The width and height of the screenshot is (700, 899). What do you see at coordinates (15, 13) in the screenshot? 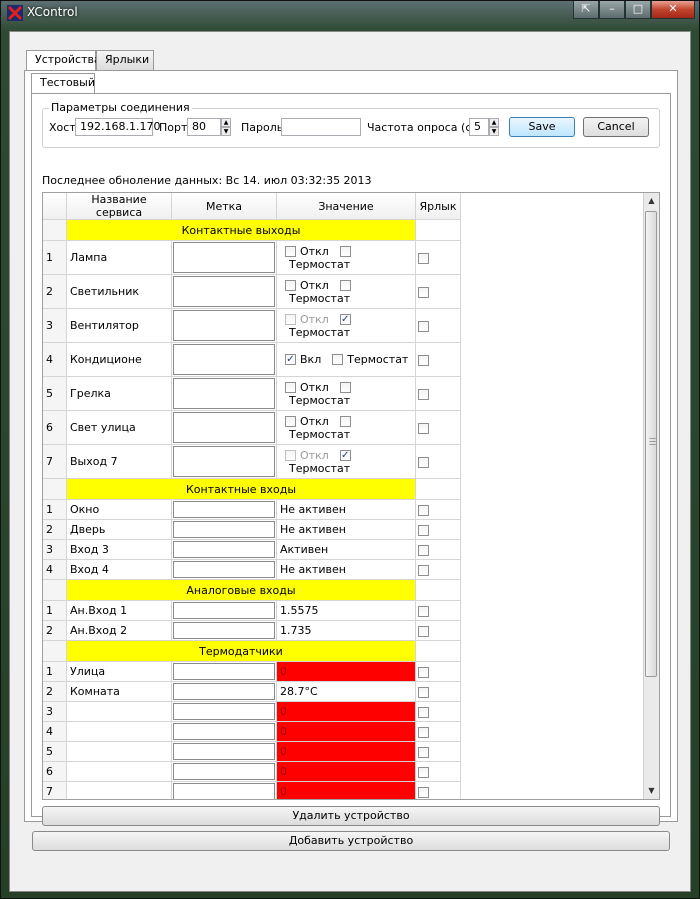
I see `xcontrol-app-icon` at bounding box center [15, 13].